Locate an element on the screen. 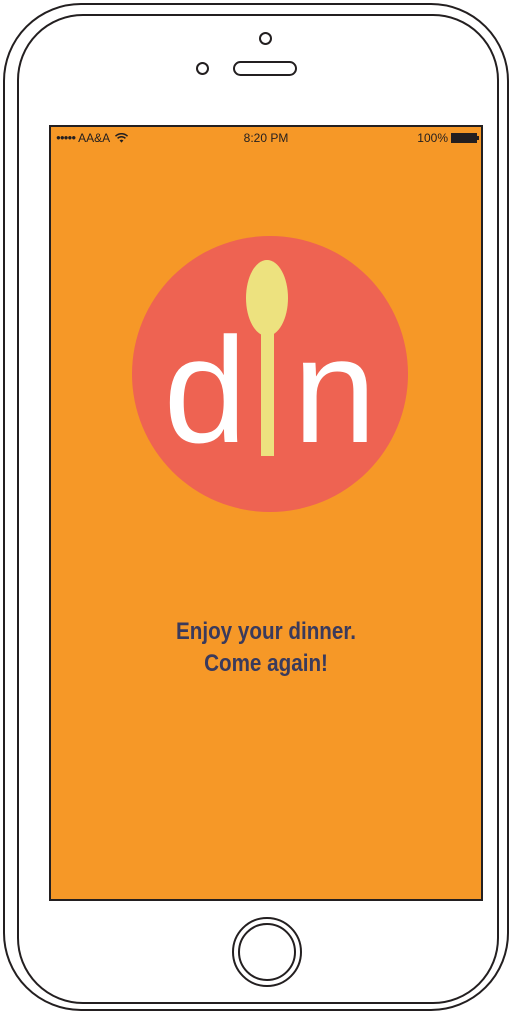  front-camera-icon is located at coordinates (265, 38).